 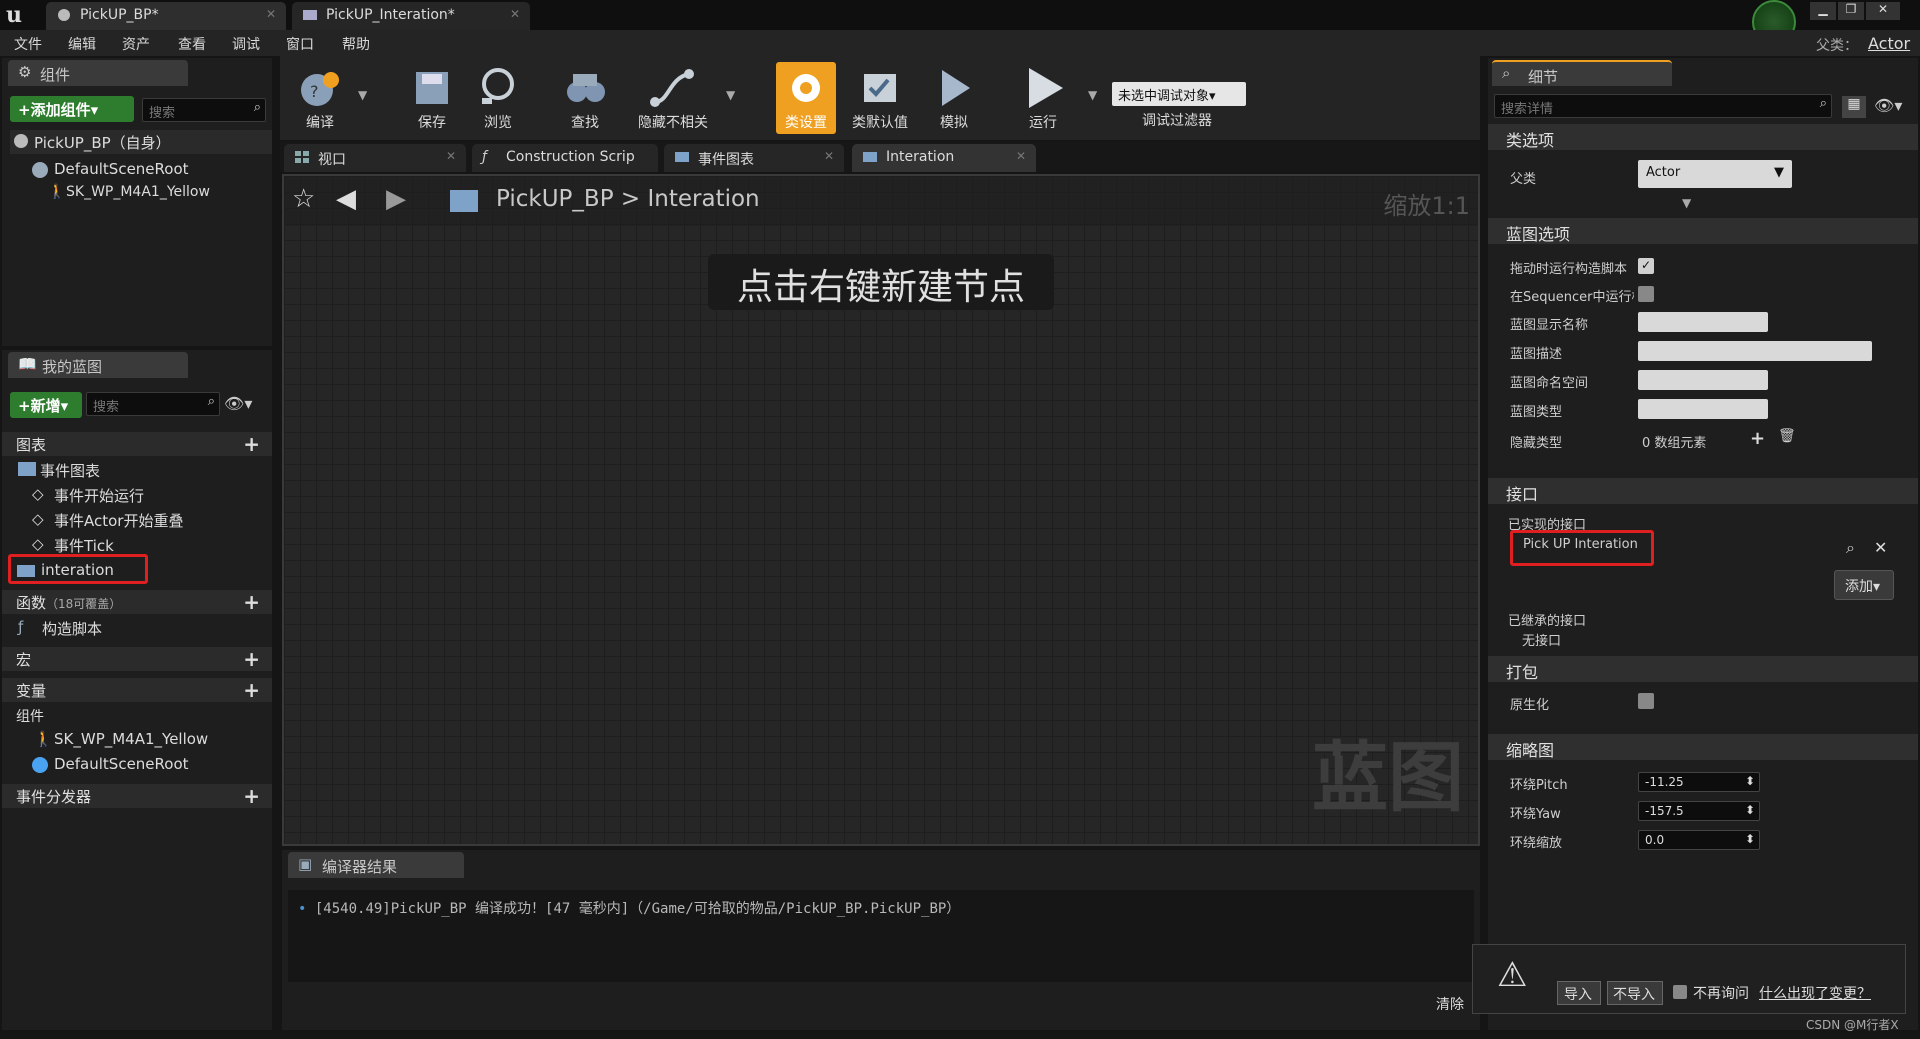 What do you see at coordinates (166, 16) in the screenshot?
I see `doc-tab-pickup-bp: PickUP_BP* ✕` at bounding box center [166, 16].